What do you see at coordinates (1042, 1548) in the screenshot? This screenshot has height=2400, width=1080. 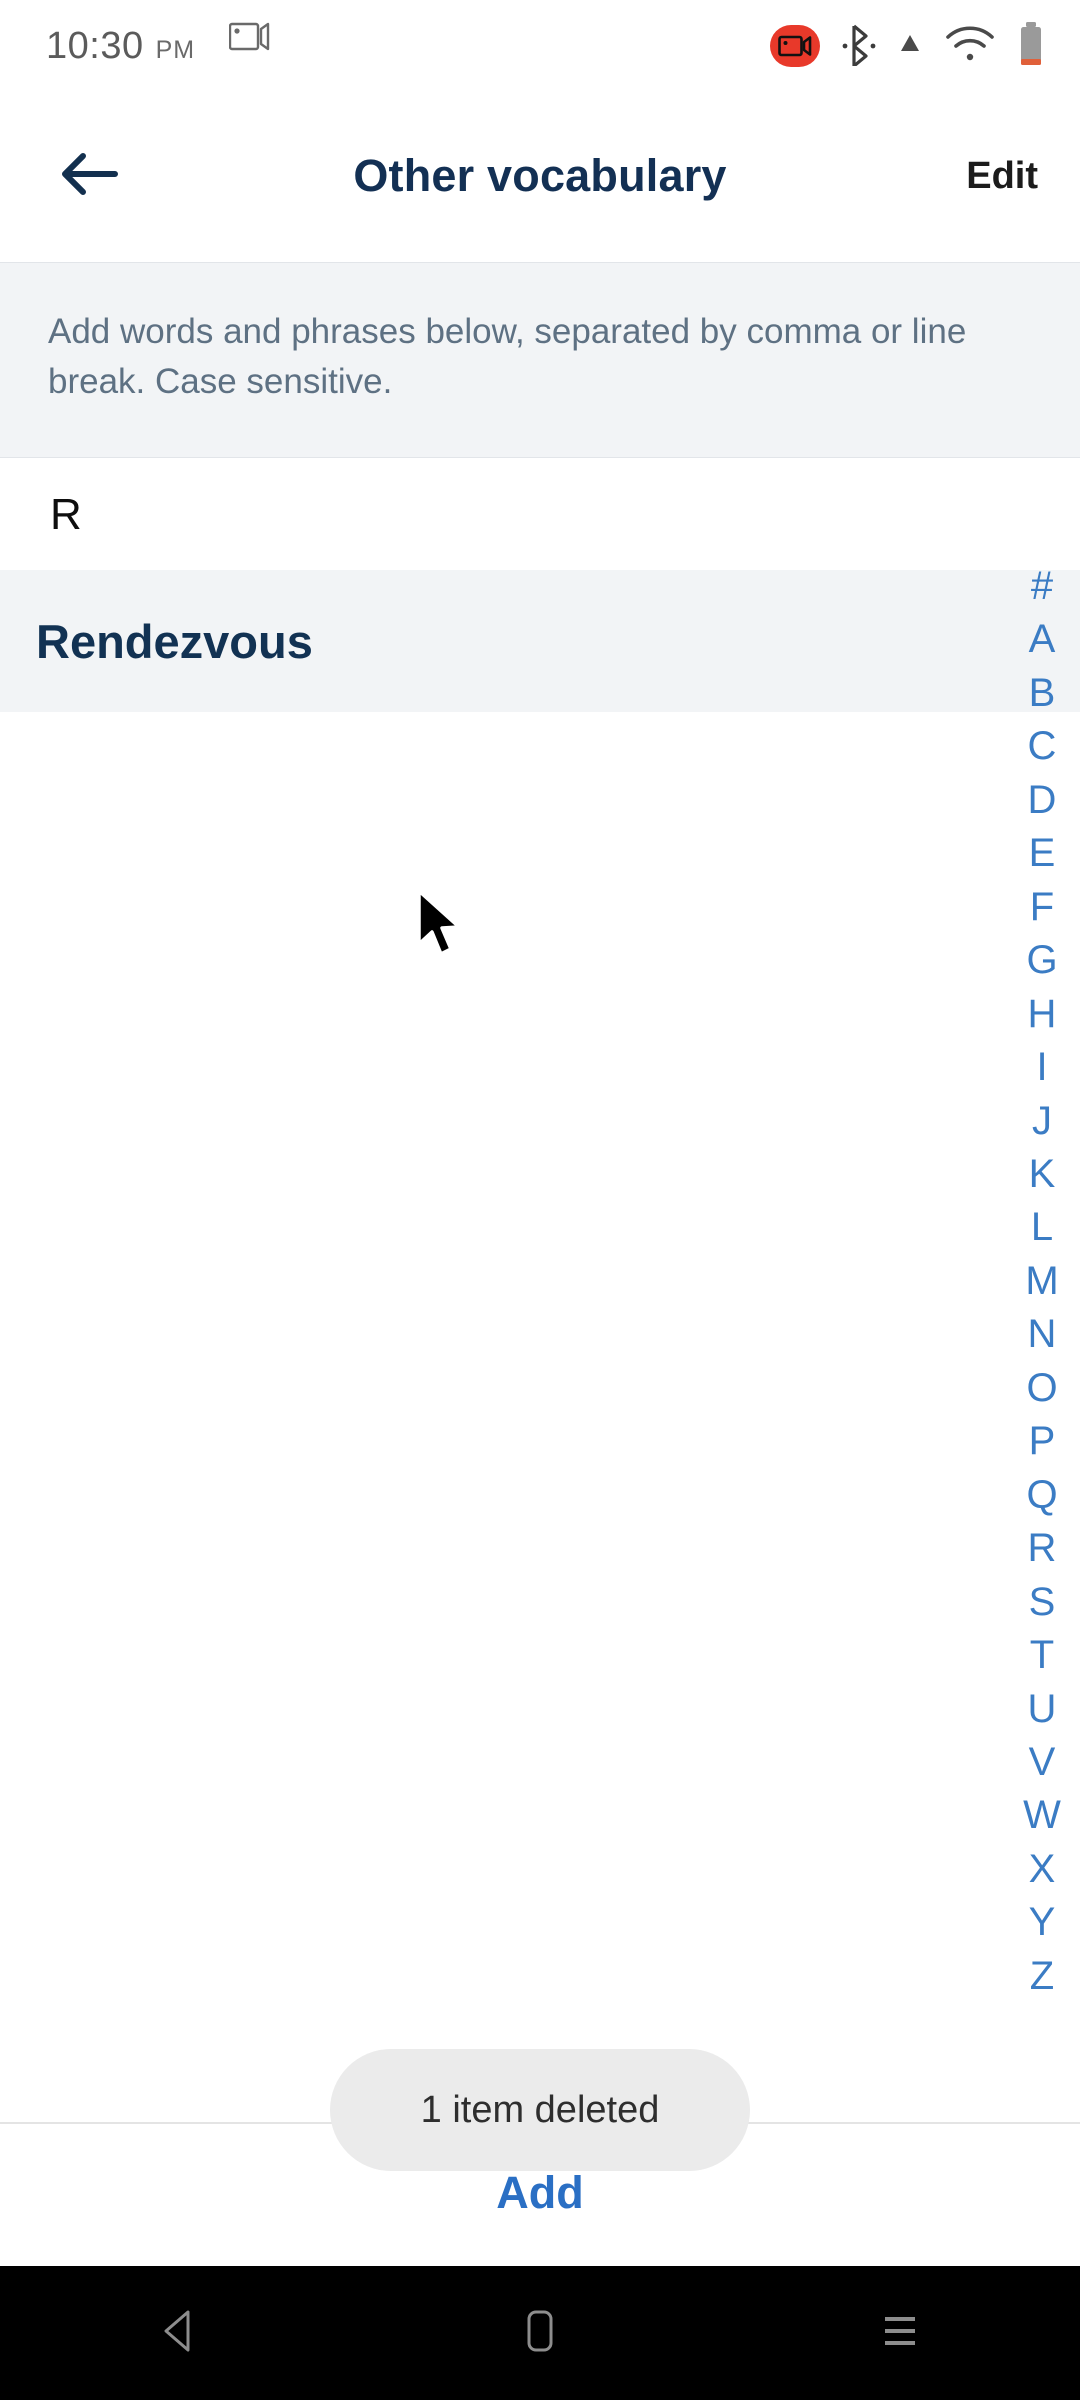 I see `index-letter-r: R` at bounding box center [1042, 1548].